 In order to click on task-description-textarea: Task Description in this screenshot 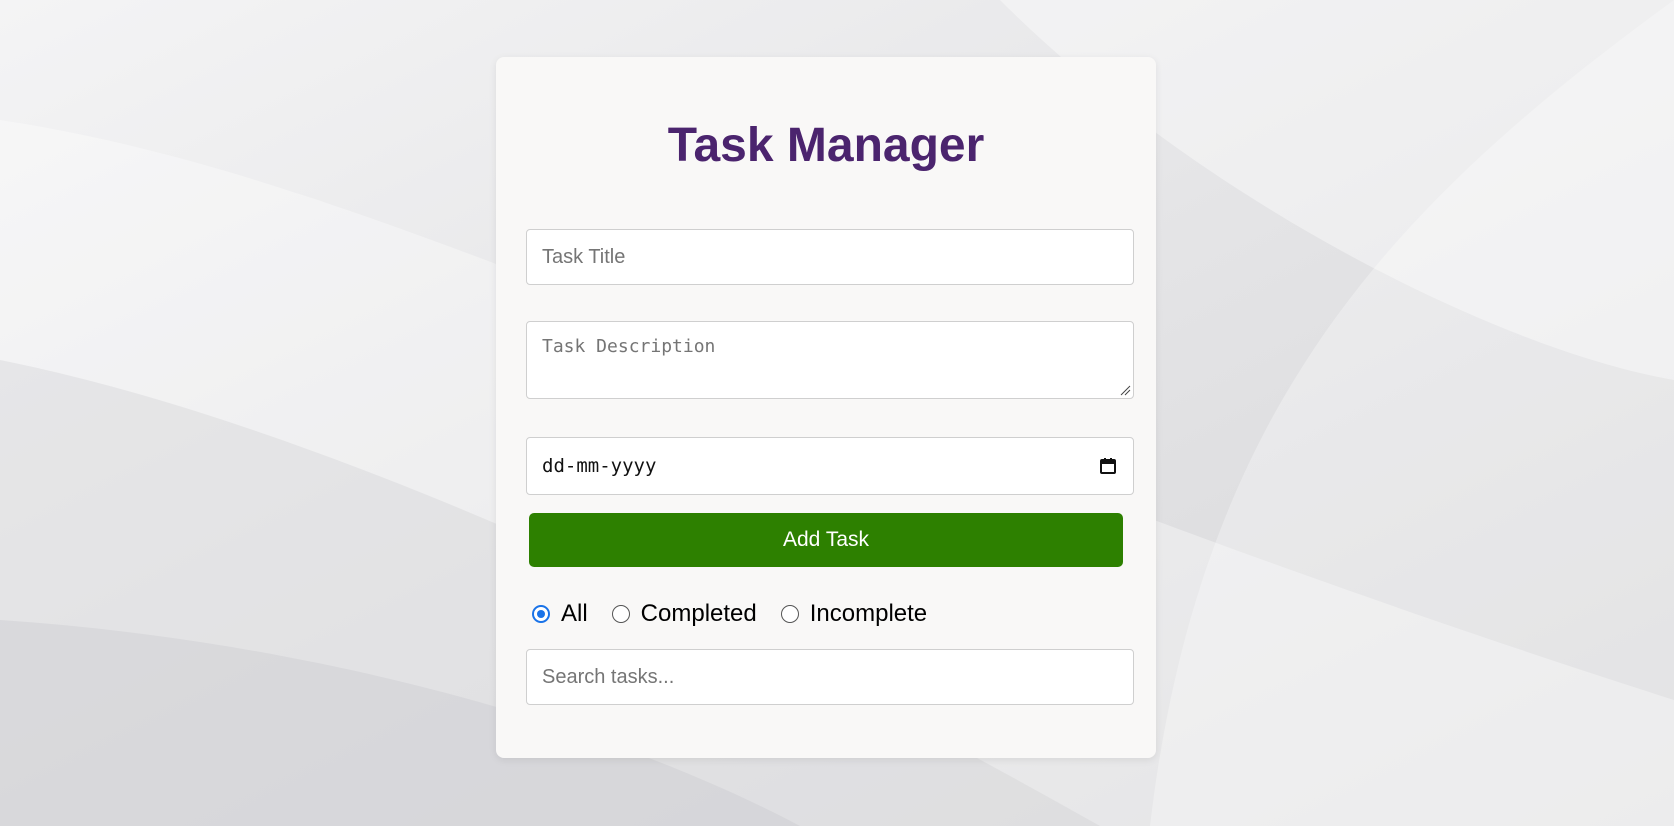, I will do `click(830, 360)`.